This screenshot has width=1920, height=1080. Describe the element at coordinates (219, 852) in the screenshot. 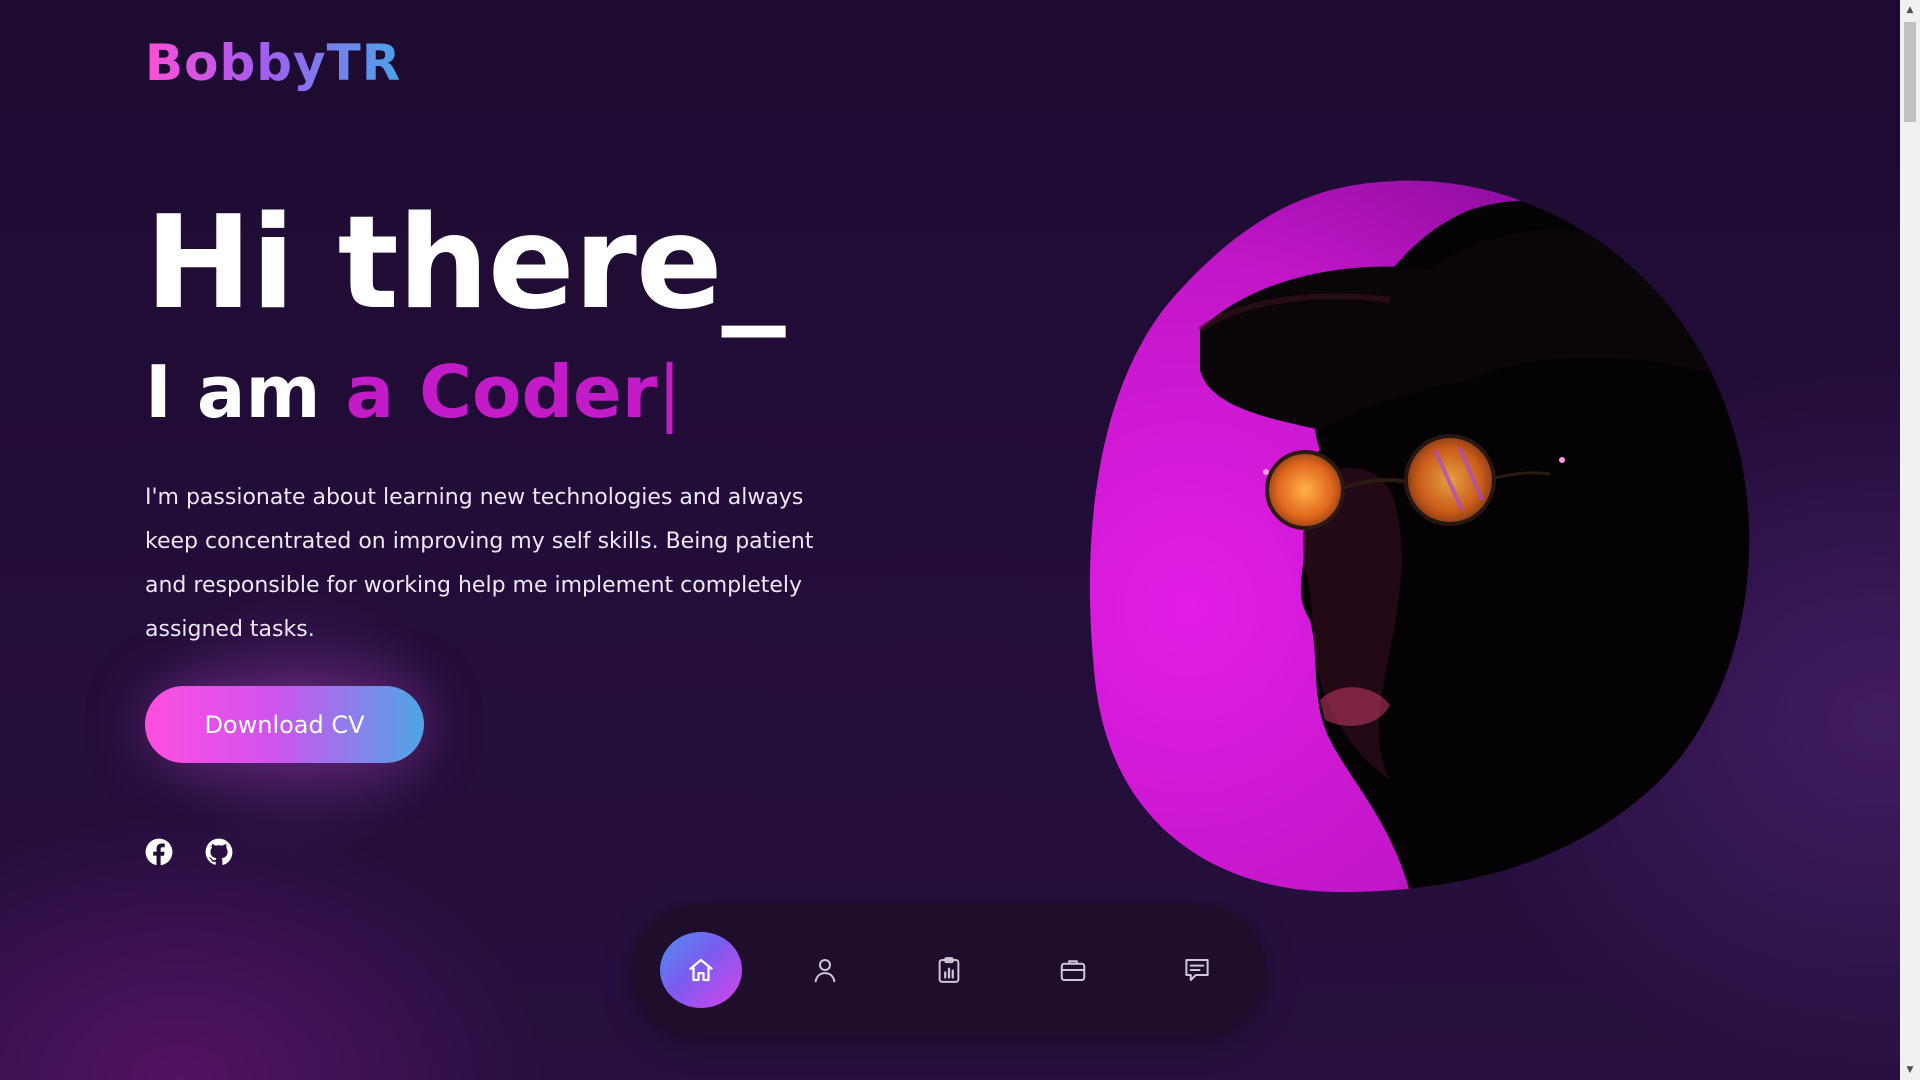

I see `github-icon` at that location.